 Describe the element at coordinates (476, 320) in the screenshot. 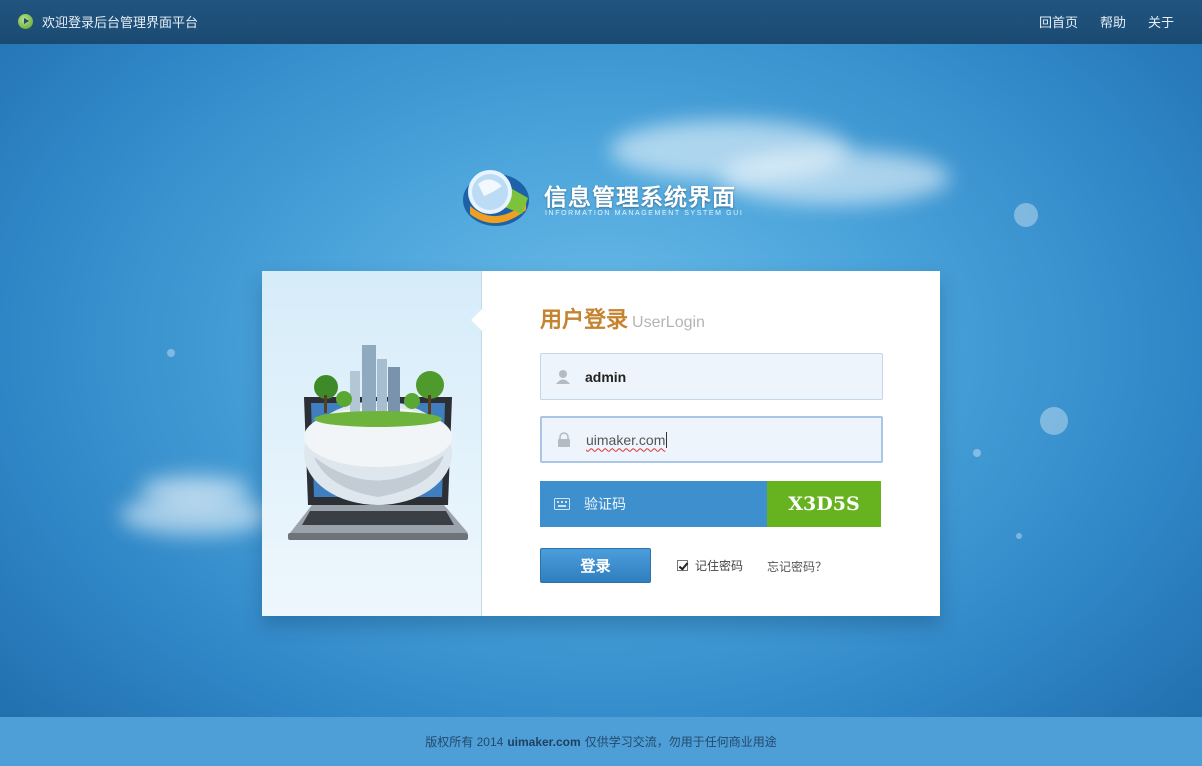

I see `panel-notch` at that location.